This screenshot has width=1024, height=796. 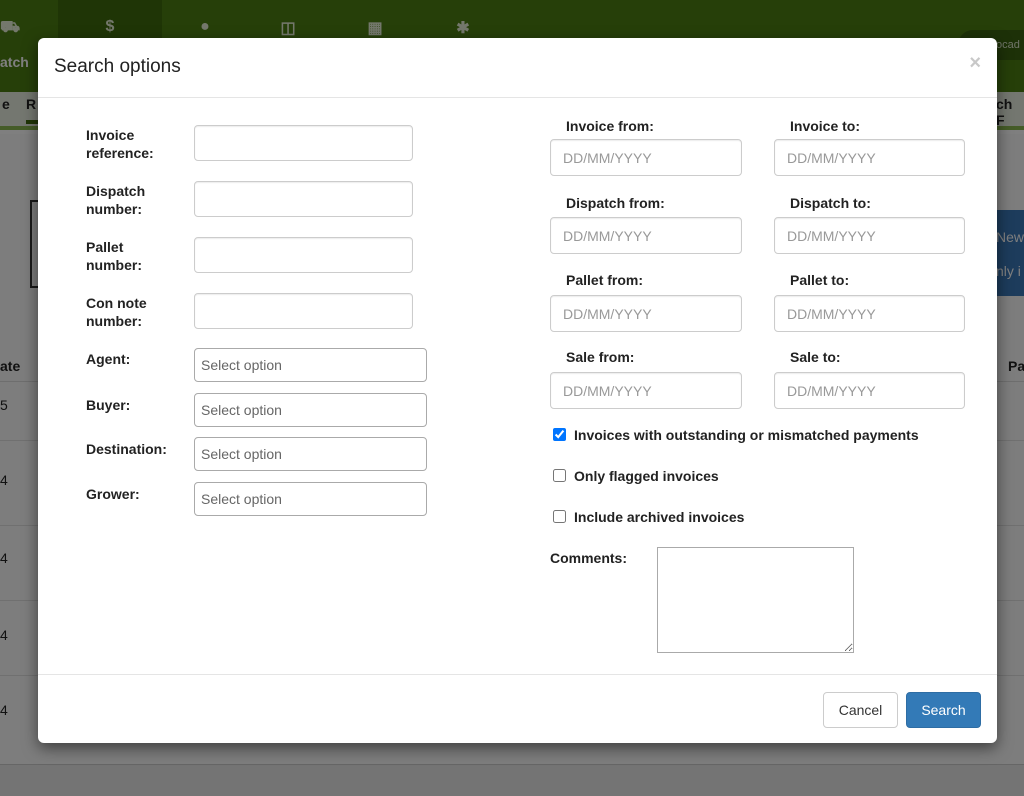 I want to click on sale-to-label: Sale to:, so click(x=815, y=357).